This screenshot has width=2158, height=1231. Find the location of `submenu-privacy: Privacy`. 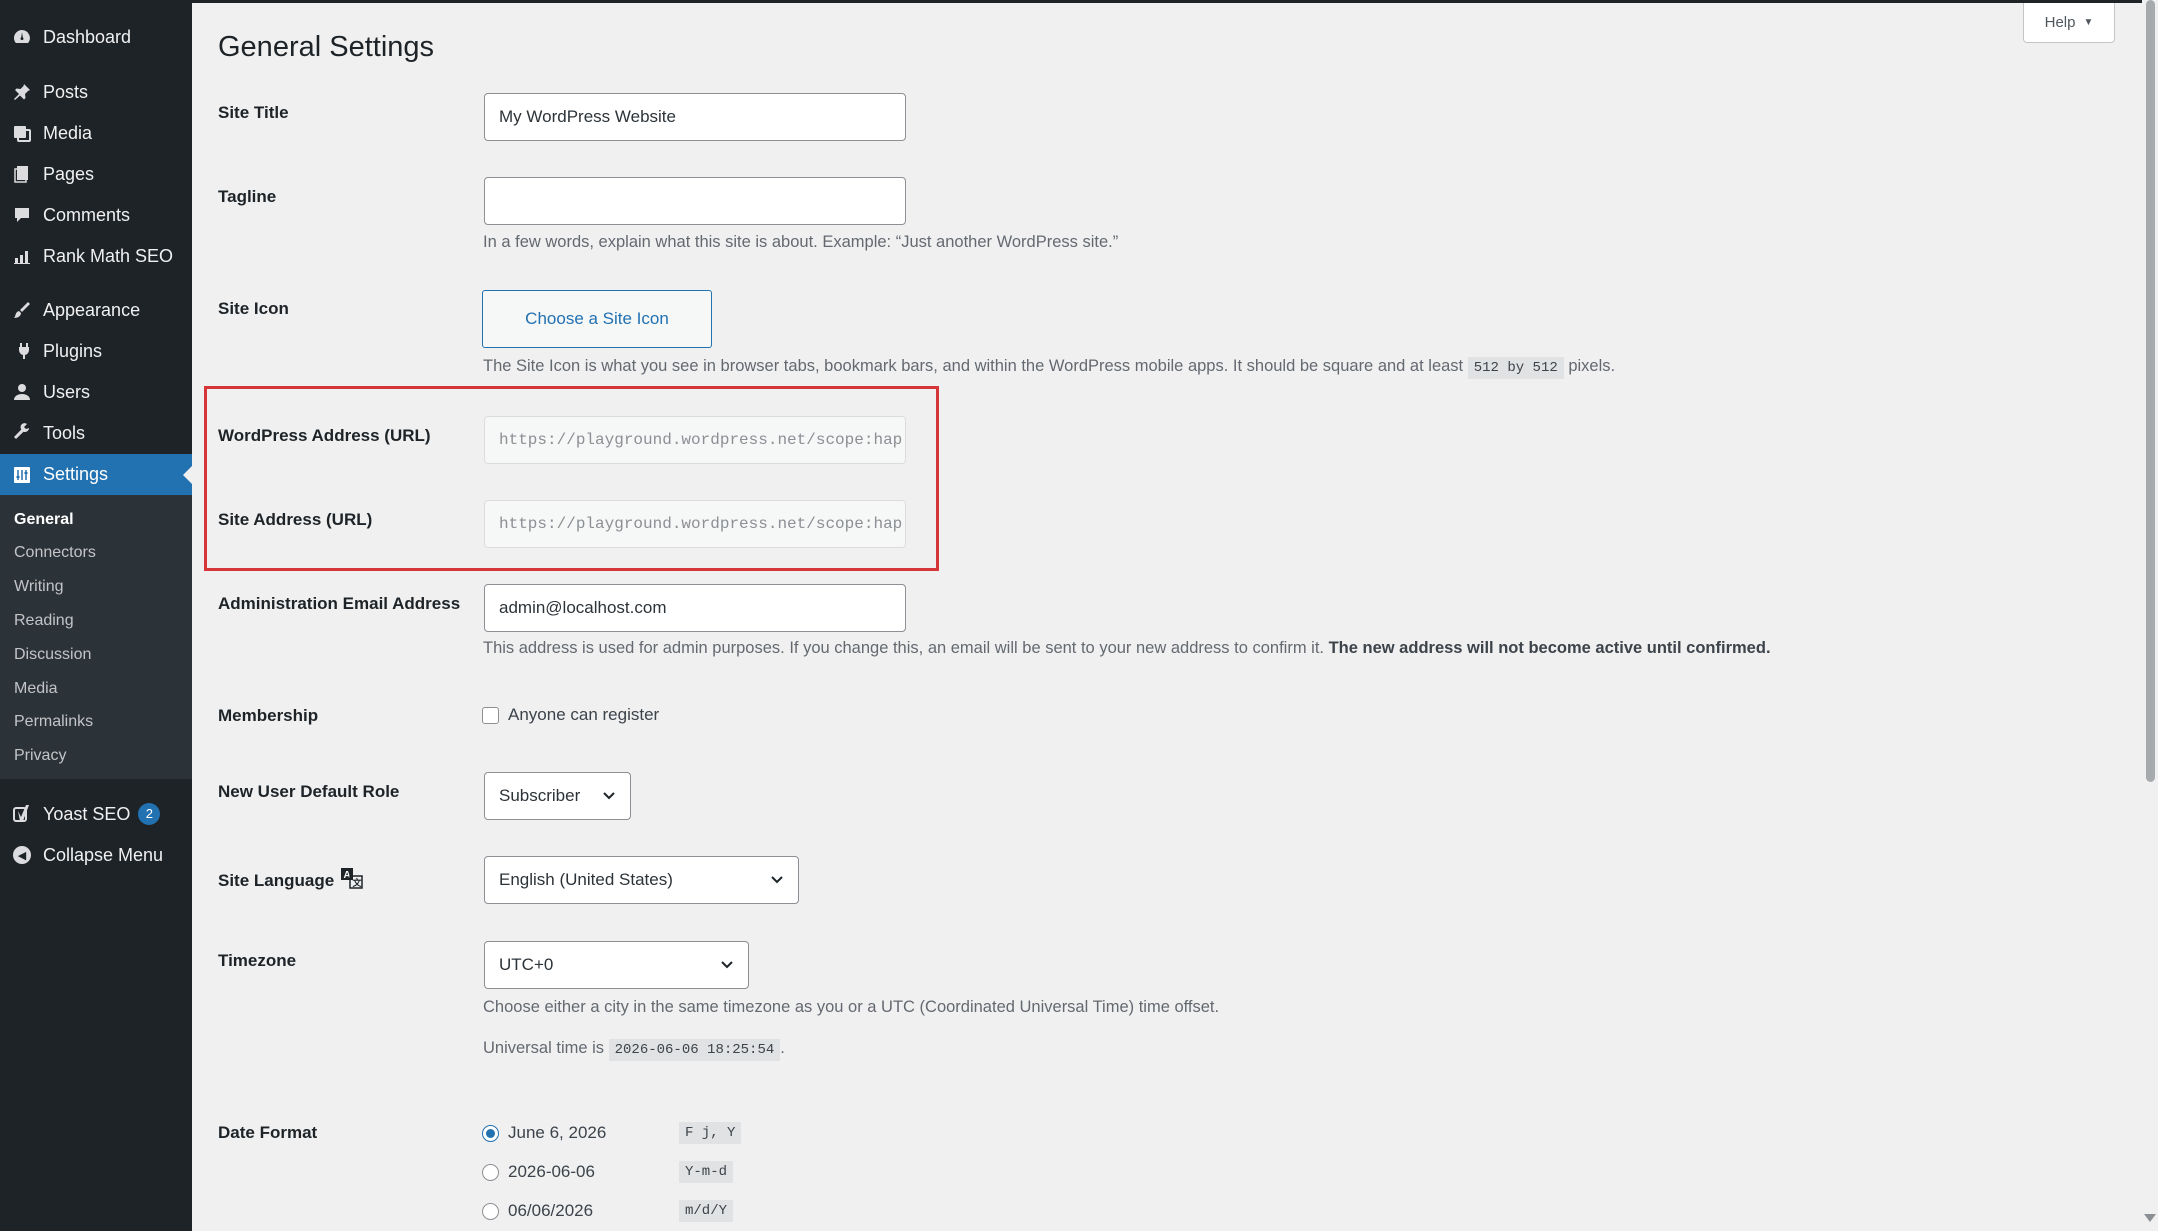

submenu-privacy: Privacy is located at coordinates (40, 756).